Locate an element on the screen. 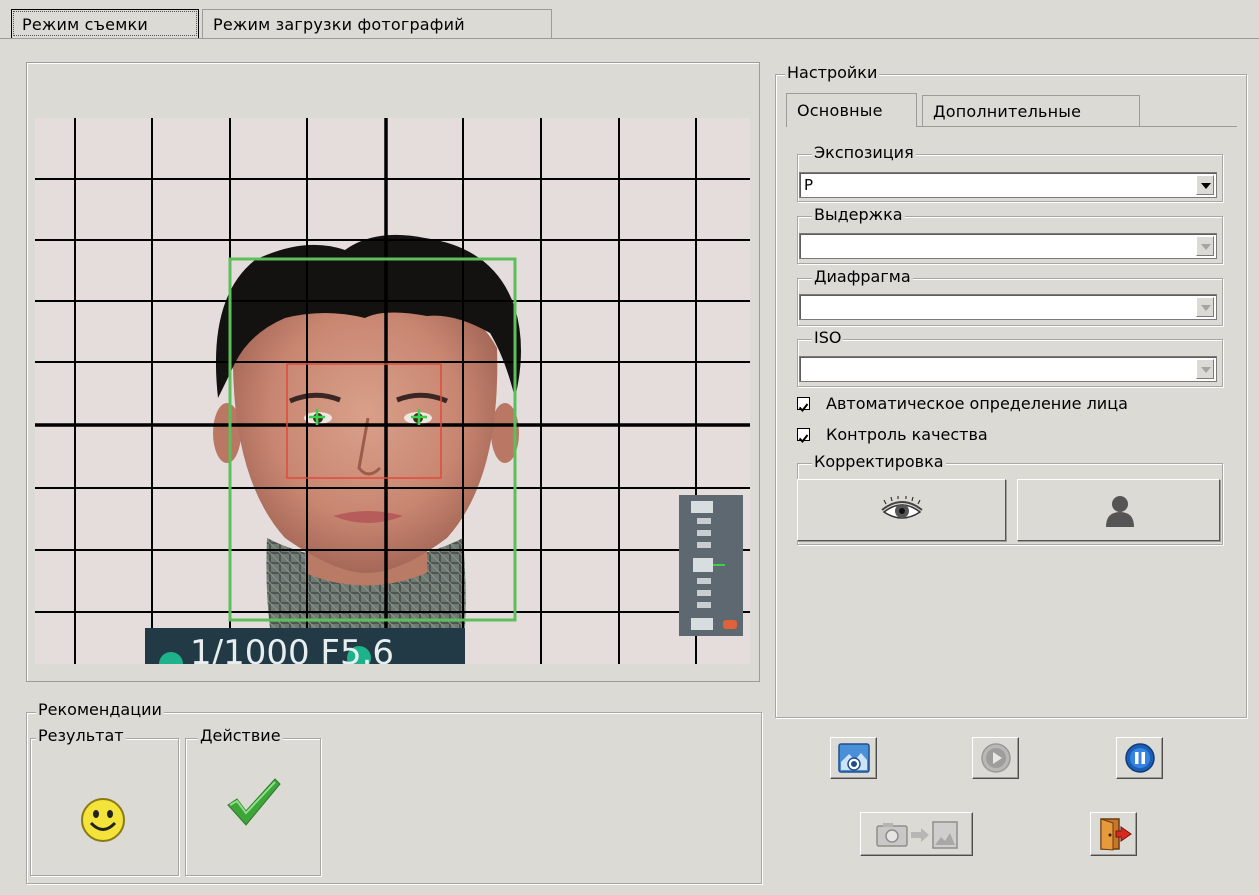 The image size is (1259, 895). iso-select is located at coordinates (1008, 369).